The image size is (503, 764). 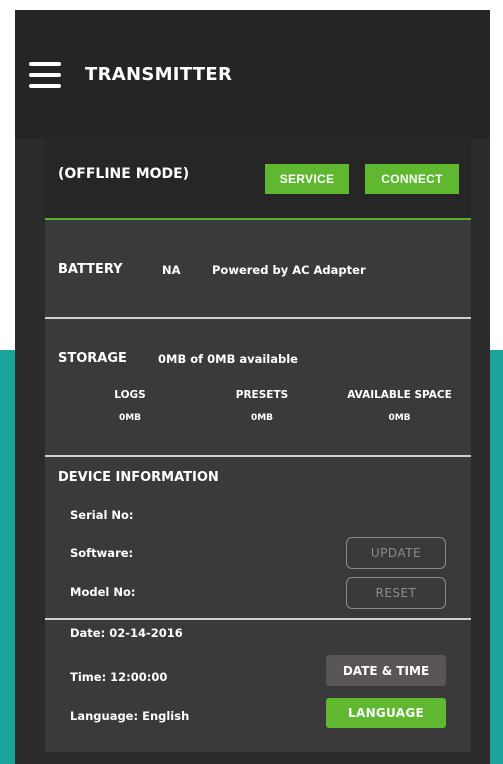 I want to click on presets-value: 0MB, so click(x=262, y=418).